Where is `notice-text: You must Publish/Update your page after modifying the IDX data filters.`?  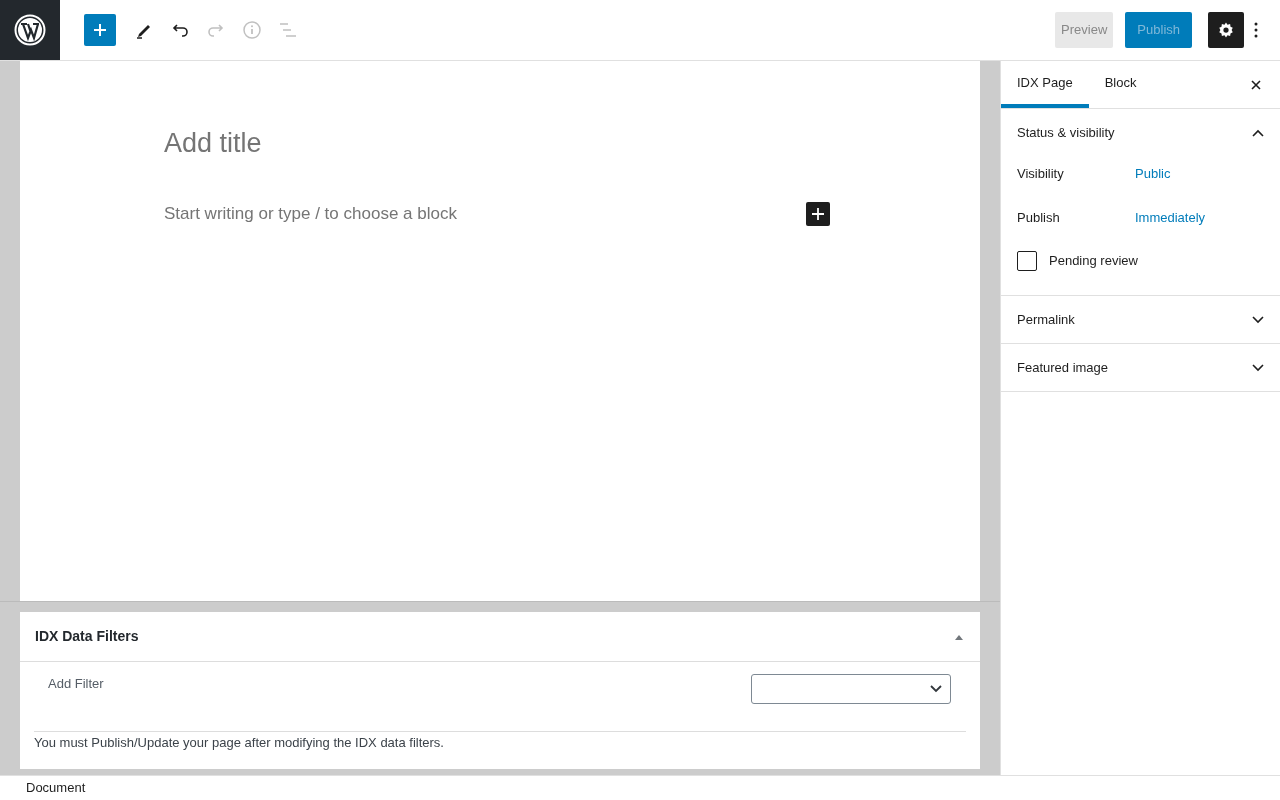 notice-text: You must Publish/Update your page after modifying the IDX data filters. is located at coordinates (239, 743).